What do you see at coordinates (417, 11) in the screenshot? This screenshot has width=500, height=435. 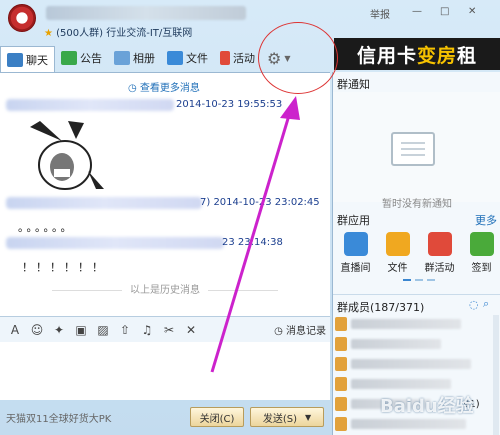 I see `minimize-icon: —` at bounding box center [417, 11].